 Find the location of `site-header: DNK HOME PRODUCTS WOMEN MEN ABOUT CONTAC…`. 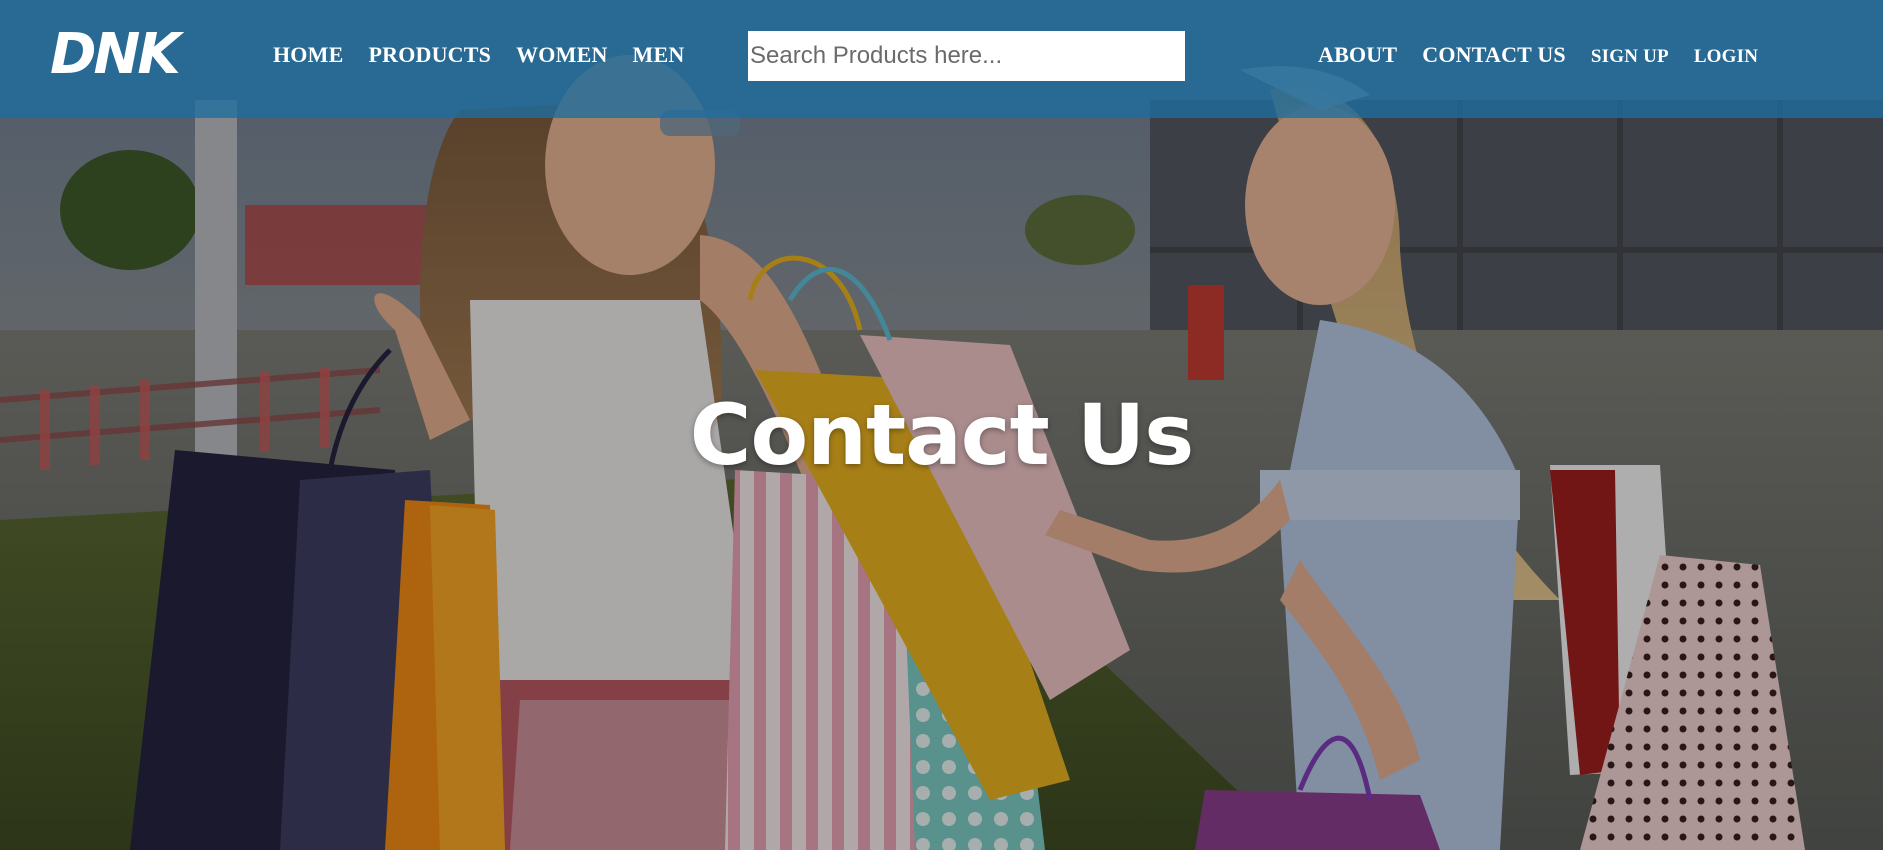

site-header: DNK HOME PRODUCTS WOMEN MEN ABOUT CONTAC… is located at coordinates (941, 59).